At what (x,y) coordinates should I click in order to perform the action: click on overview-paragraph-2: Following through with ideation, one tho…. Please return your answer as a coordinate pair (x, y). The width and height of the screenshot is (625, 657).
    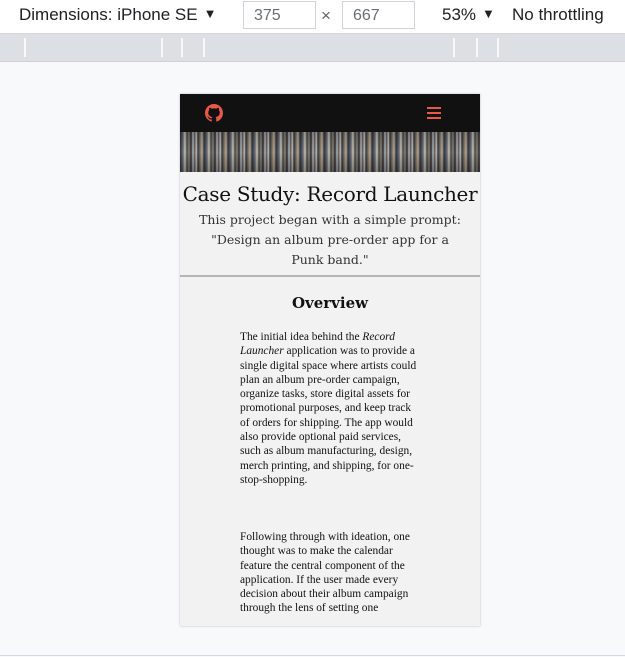
    Looking at the image, I should click on (325, 573).